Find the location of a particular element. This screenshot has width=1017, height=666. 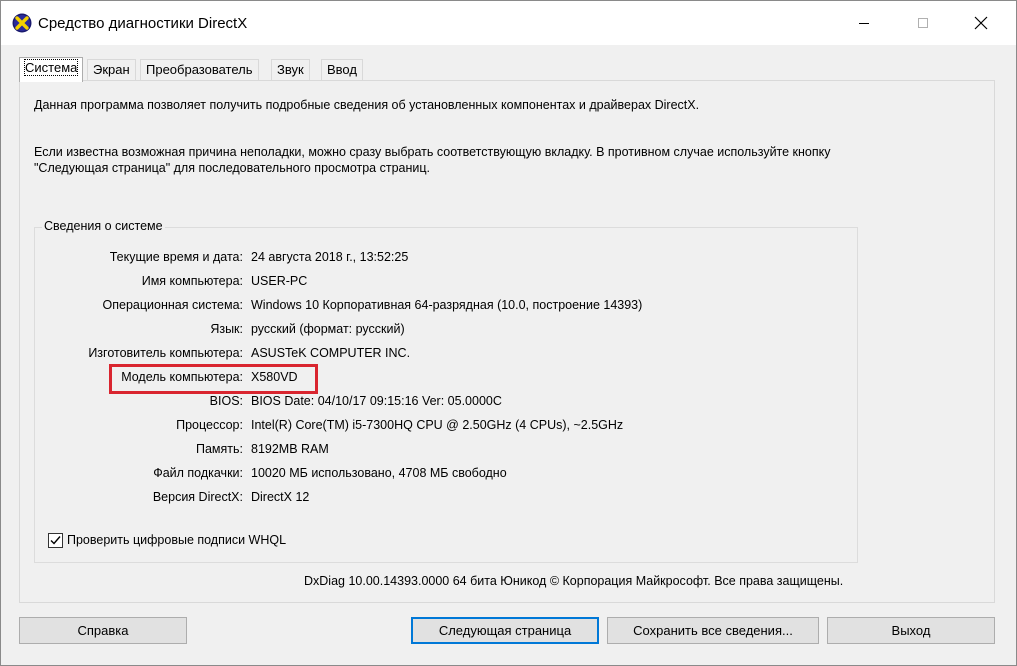

info-label: Операционная система: is located at coordinates (172, 305).